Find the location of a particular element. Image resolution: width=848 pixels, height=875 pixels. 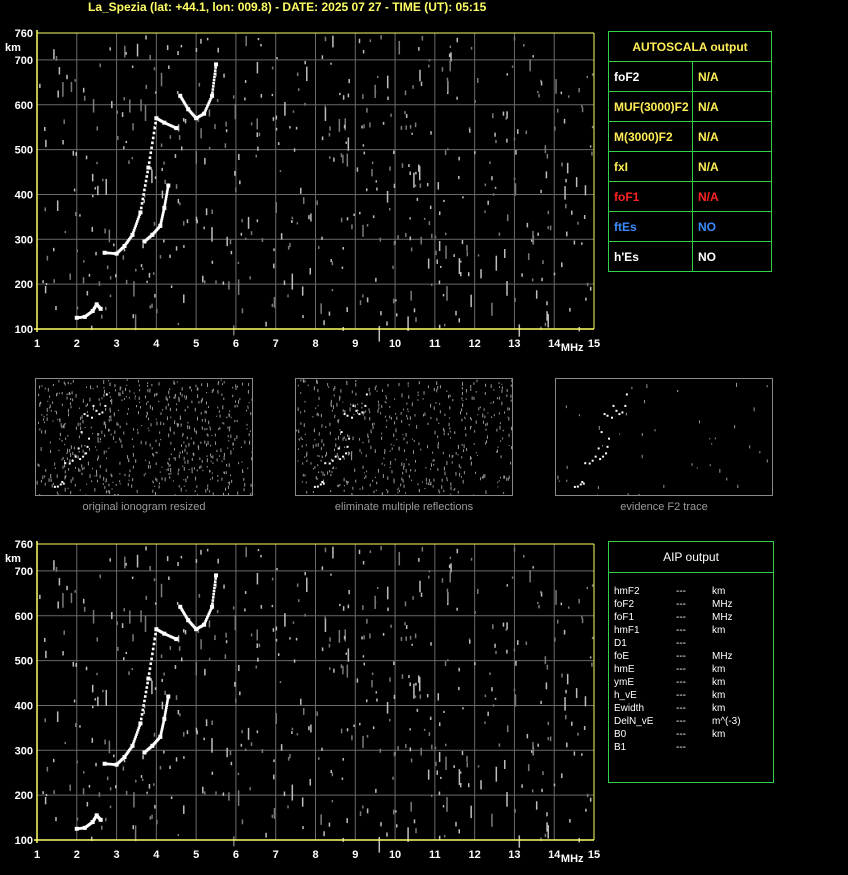

aip-name: hmF2 is located at coordinates (627, 591).